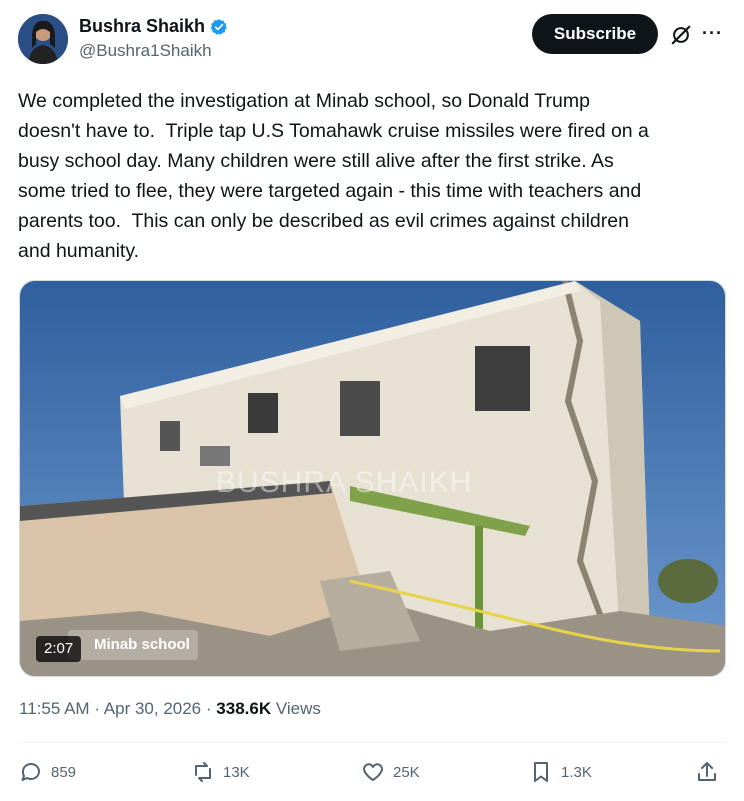 Image resolution: width=744 pixels, height=801 pixels. I want to click on handle: @Bushra1Shaikh, so click(153, 51).